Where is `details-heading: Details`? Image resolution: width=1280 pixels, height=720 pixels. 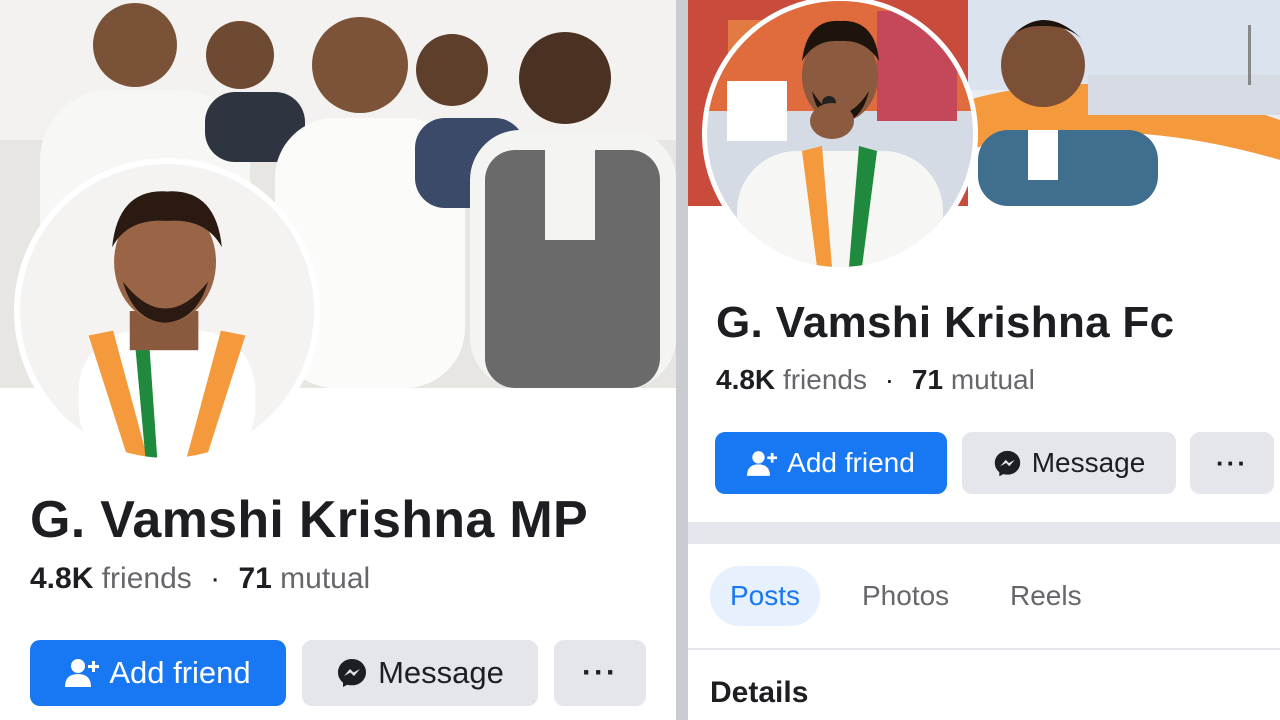
details-heading: Details is located at coordinates (759, 692).